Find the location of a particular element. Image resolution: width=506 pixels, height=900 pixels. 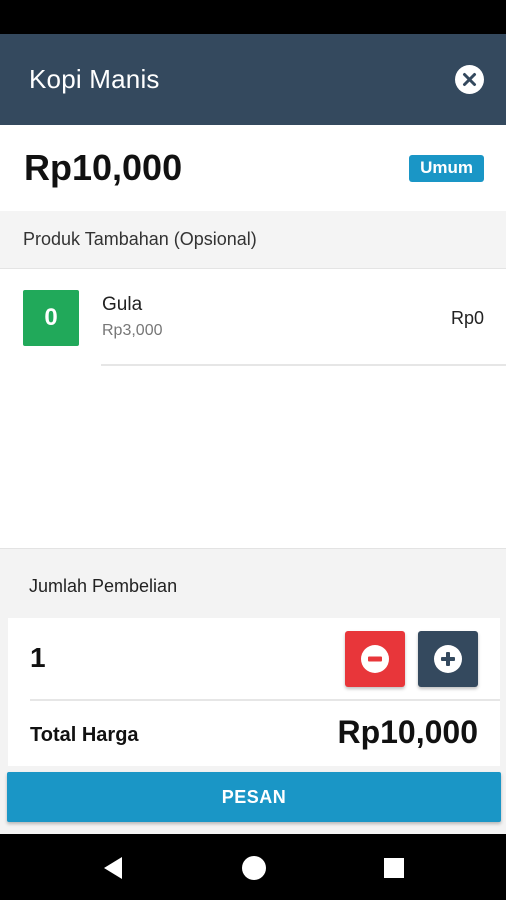

total-price-value: Rp10,000 is located at coordinates (407, 732).